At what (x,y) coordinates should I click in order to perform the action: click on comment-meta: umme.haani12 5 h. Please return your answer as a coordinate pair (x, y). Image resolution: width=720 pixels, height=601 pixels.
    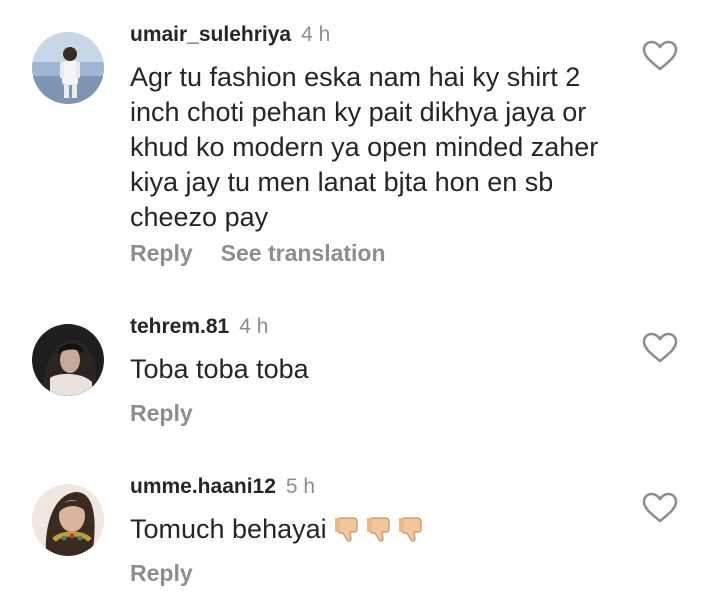
    Looking at the image, I should click on (222, 487).